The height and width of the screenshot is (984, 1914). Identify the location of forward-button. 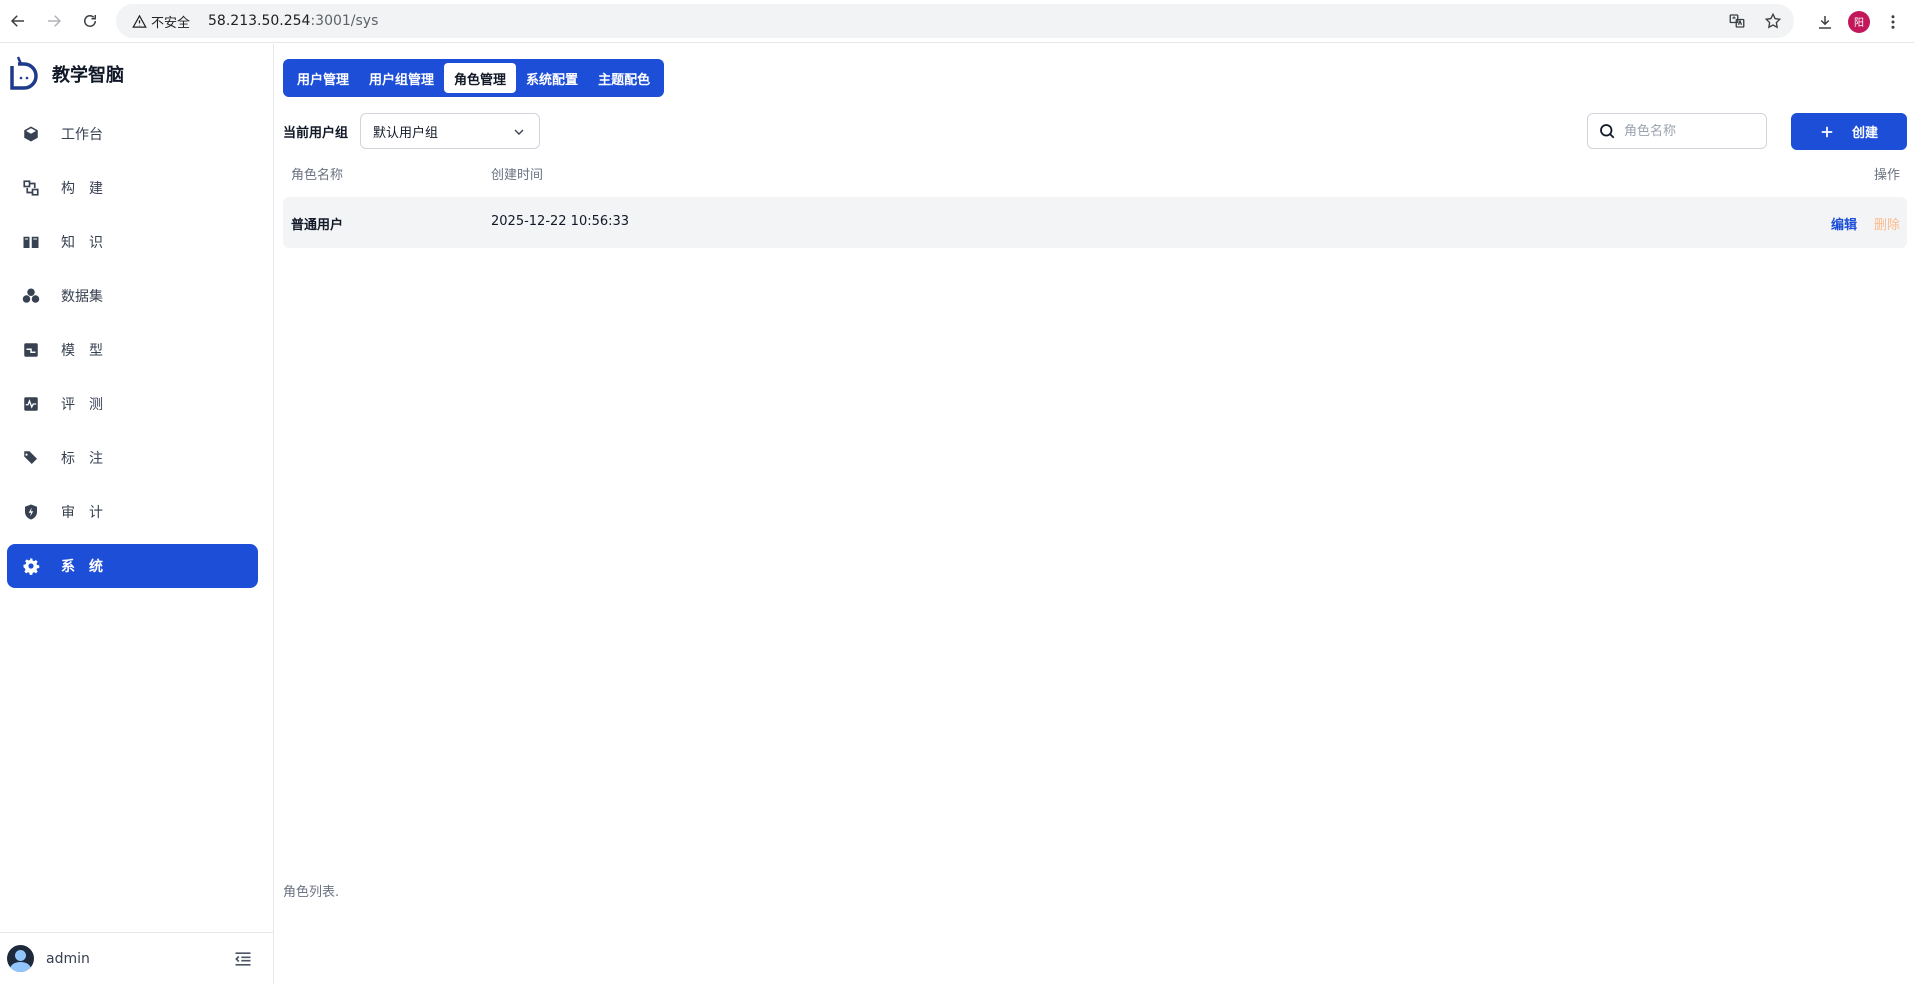
(54, 21).